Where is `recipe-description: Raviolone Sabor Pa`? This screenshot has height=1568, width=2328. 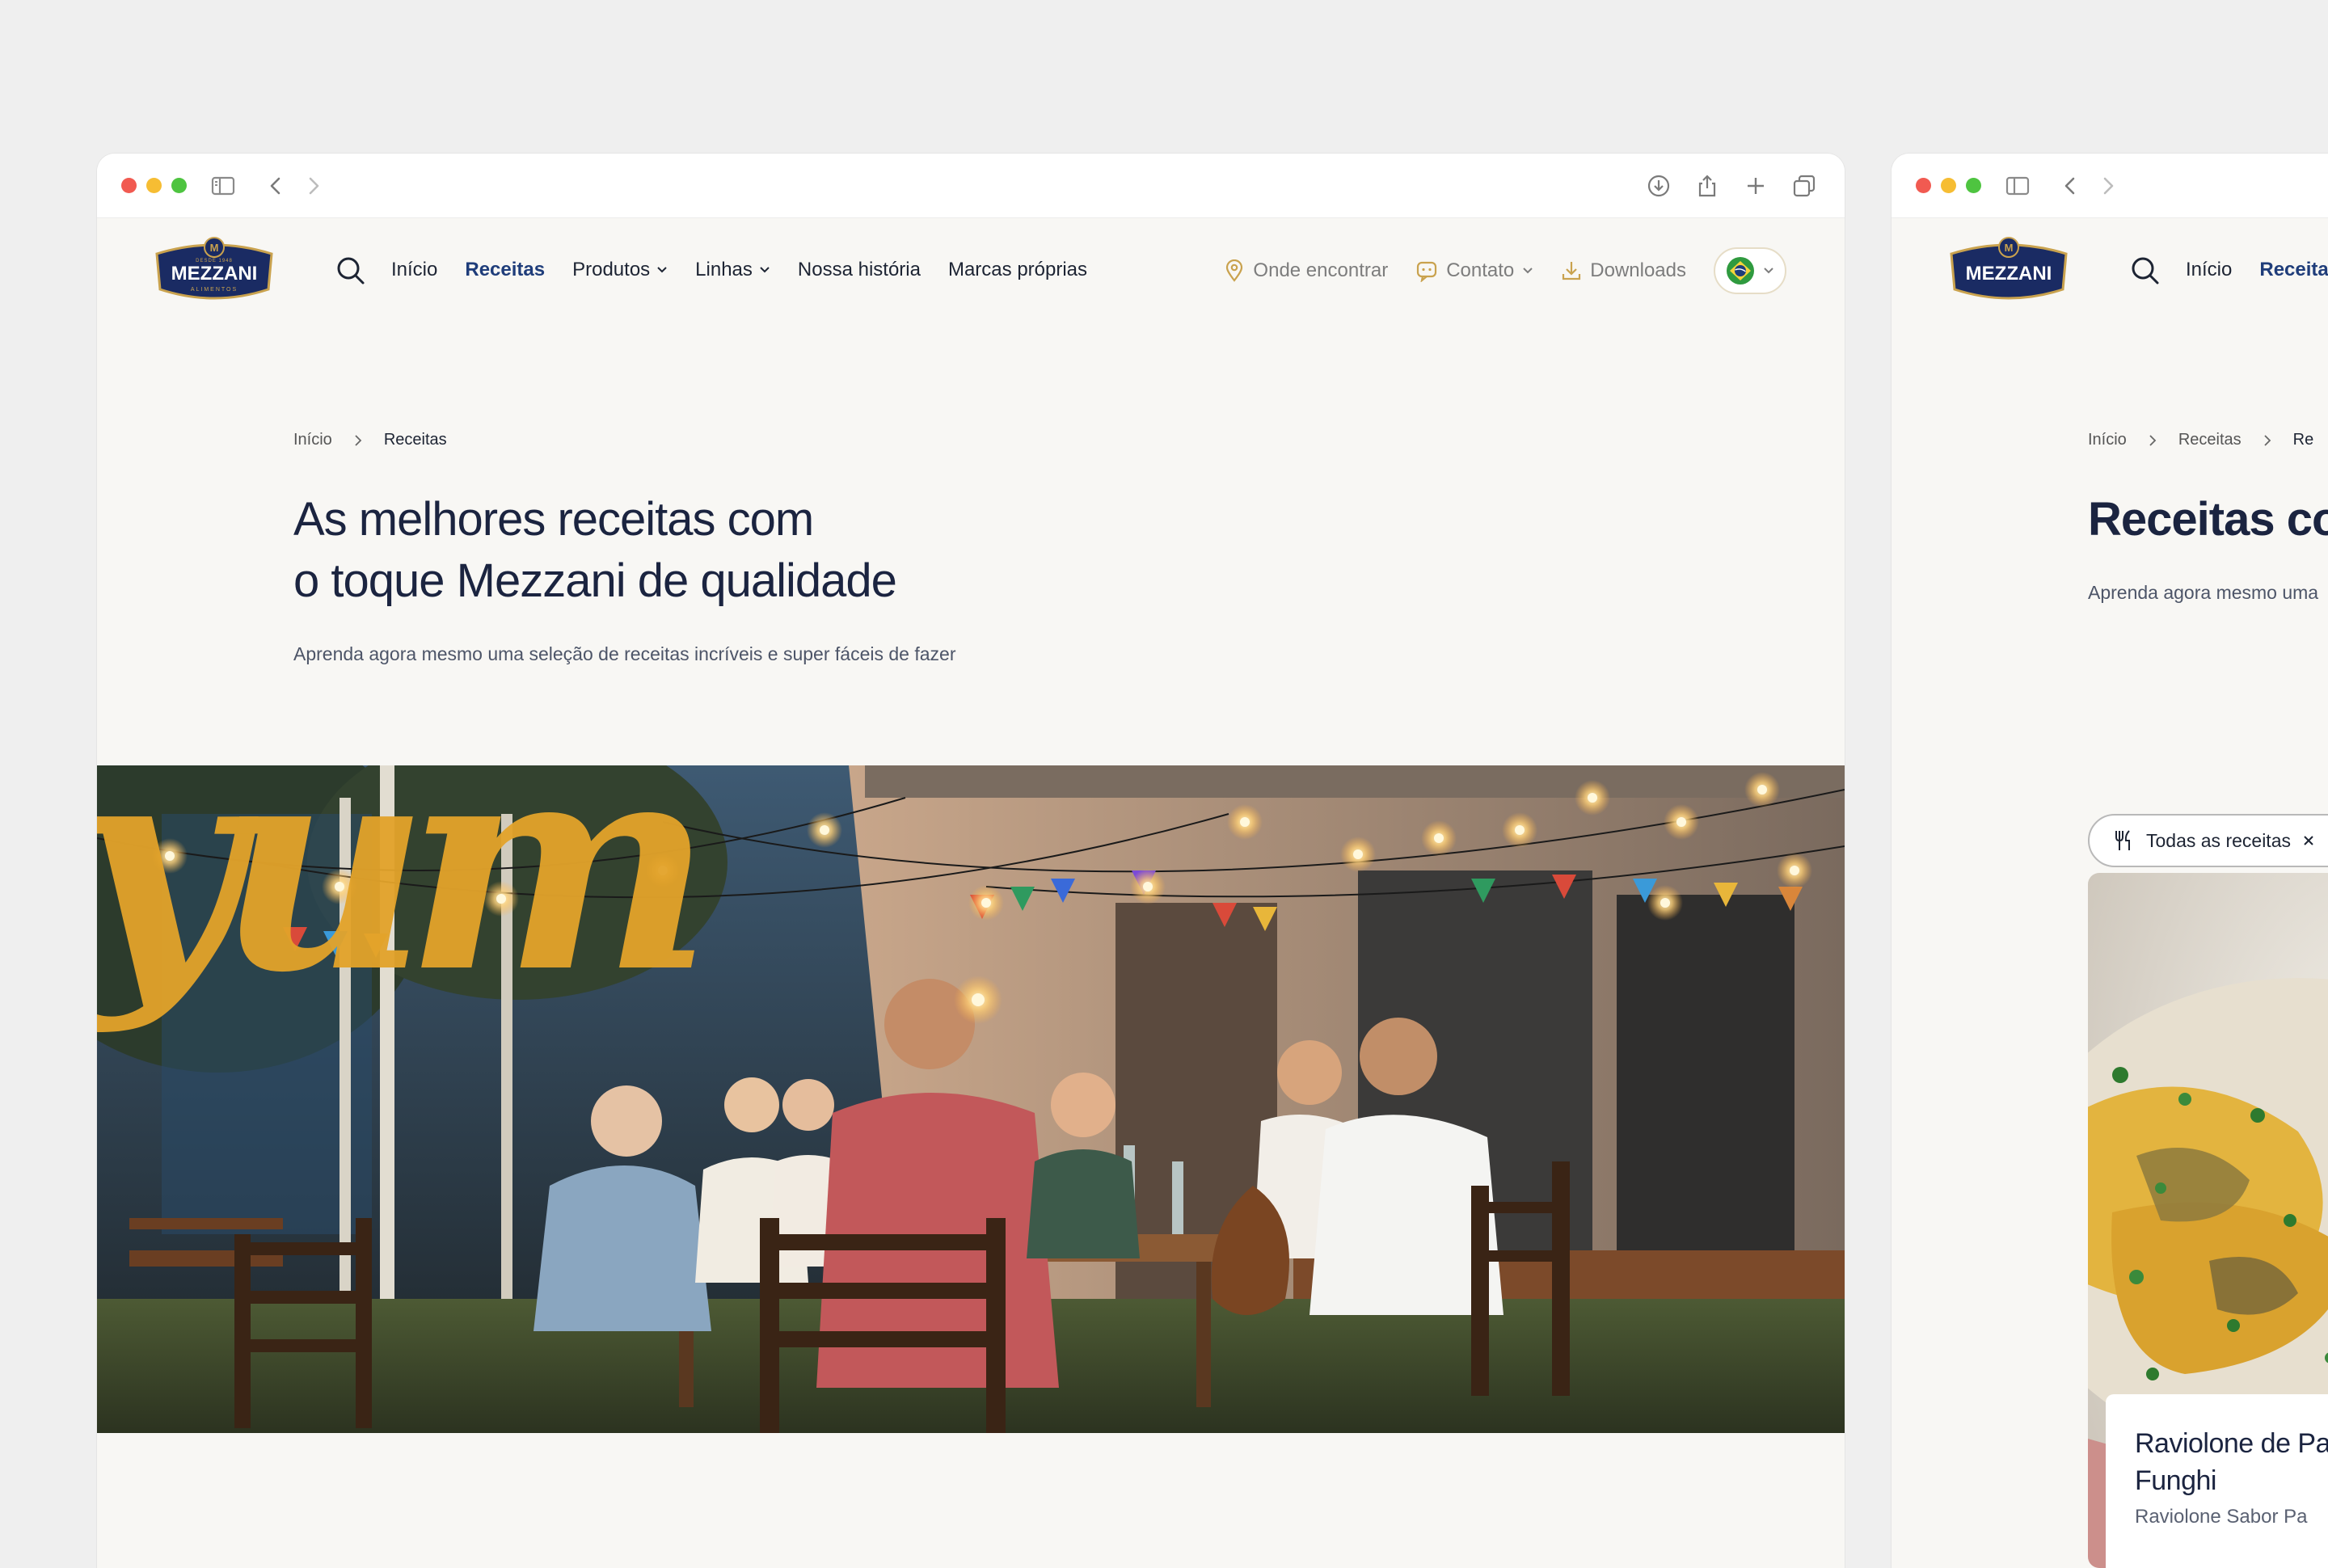
recipe-description: Raviolone Sabor Pa is located at coordinates (2221, 1517).